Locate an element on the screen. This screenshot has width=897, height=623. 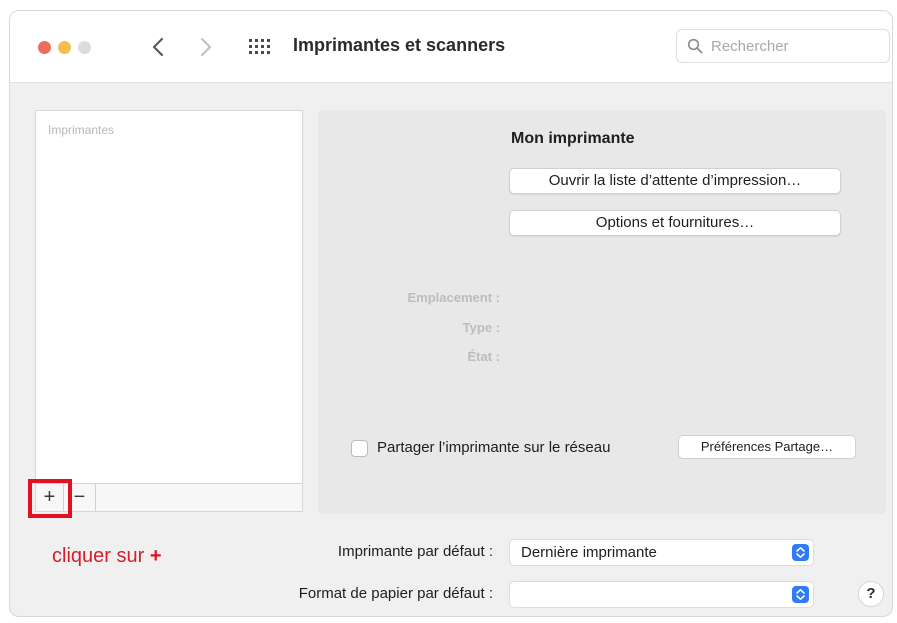
window-title: Imprimantes et scanners is located at coordinates (399, 45).